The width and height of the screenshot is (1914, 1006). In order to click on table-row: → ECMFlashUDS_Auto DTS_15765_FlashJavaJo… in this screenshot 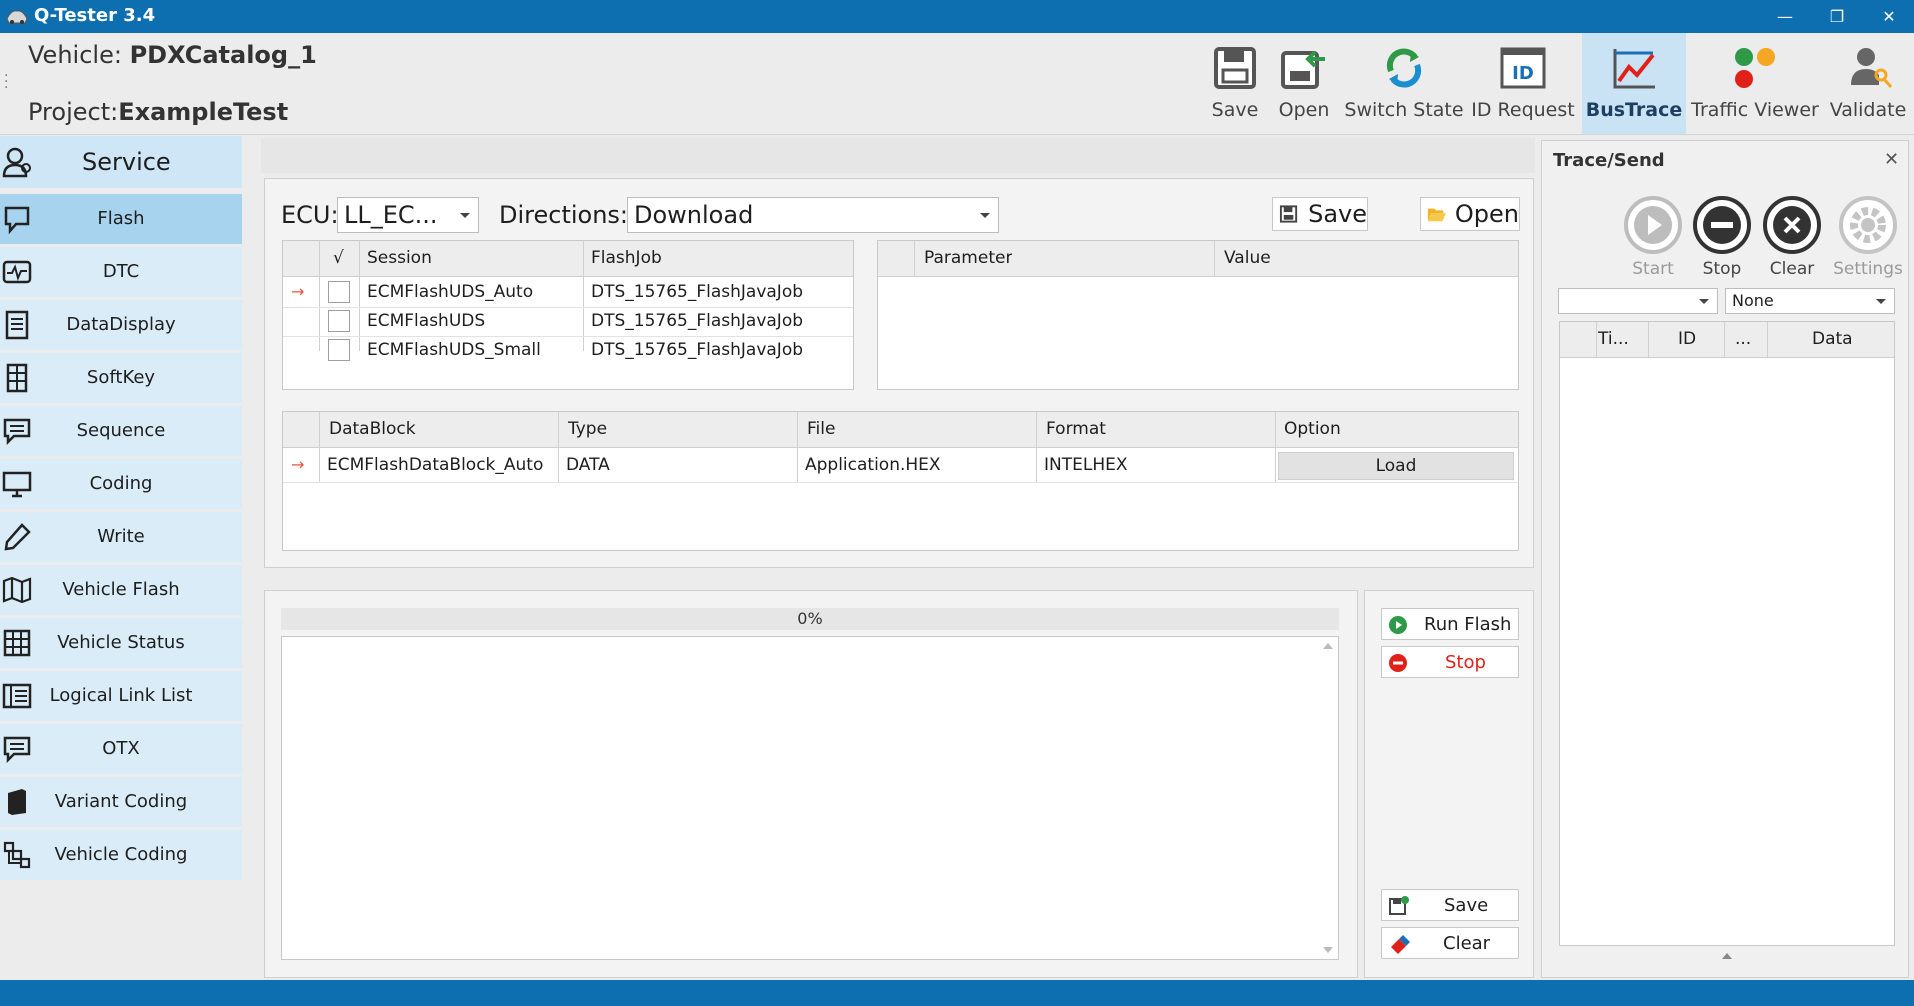, I will do `click(568, 293)`.